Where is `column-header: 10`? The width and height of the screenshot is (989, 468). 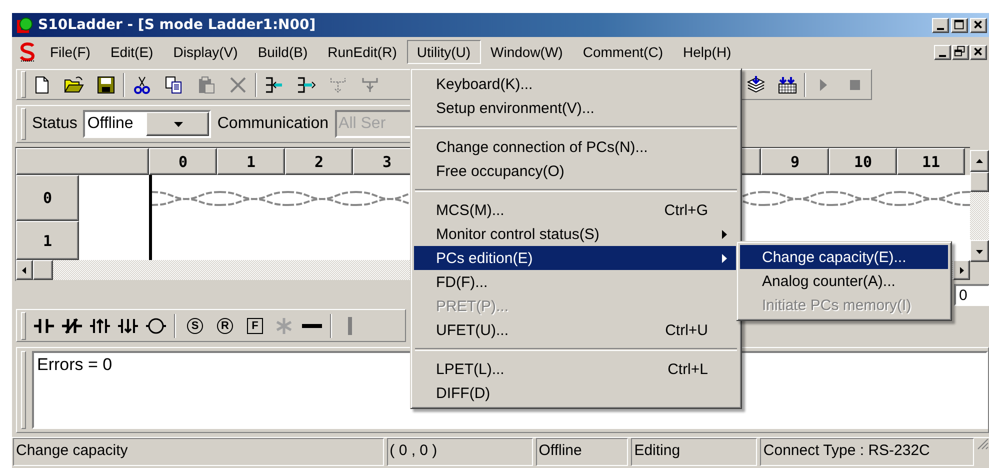
column-header: 10 is located at coordinates (863, 161).